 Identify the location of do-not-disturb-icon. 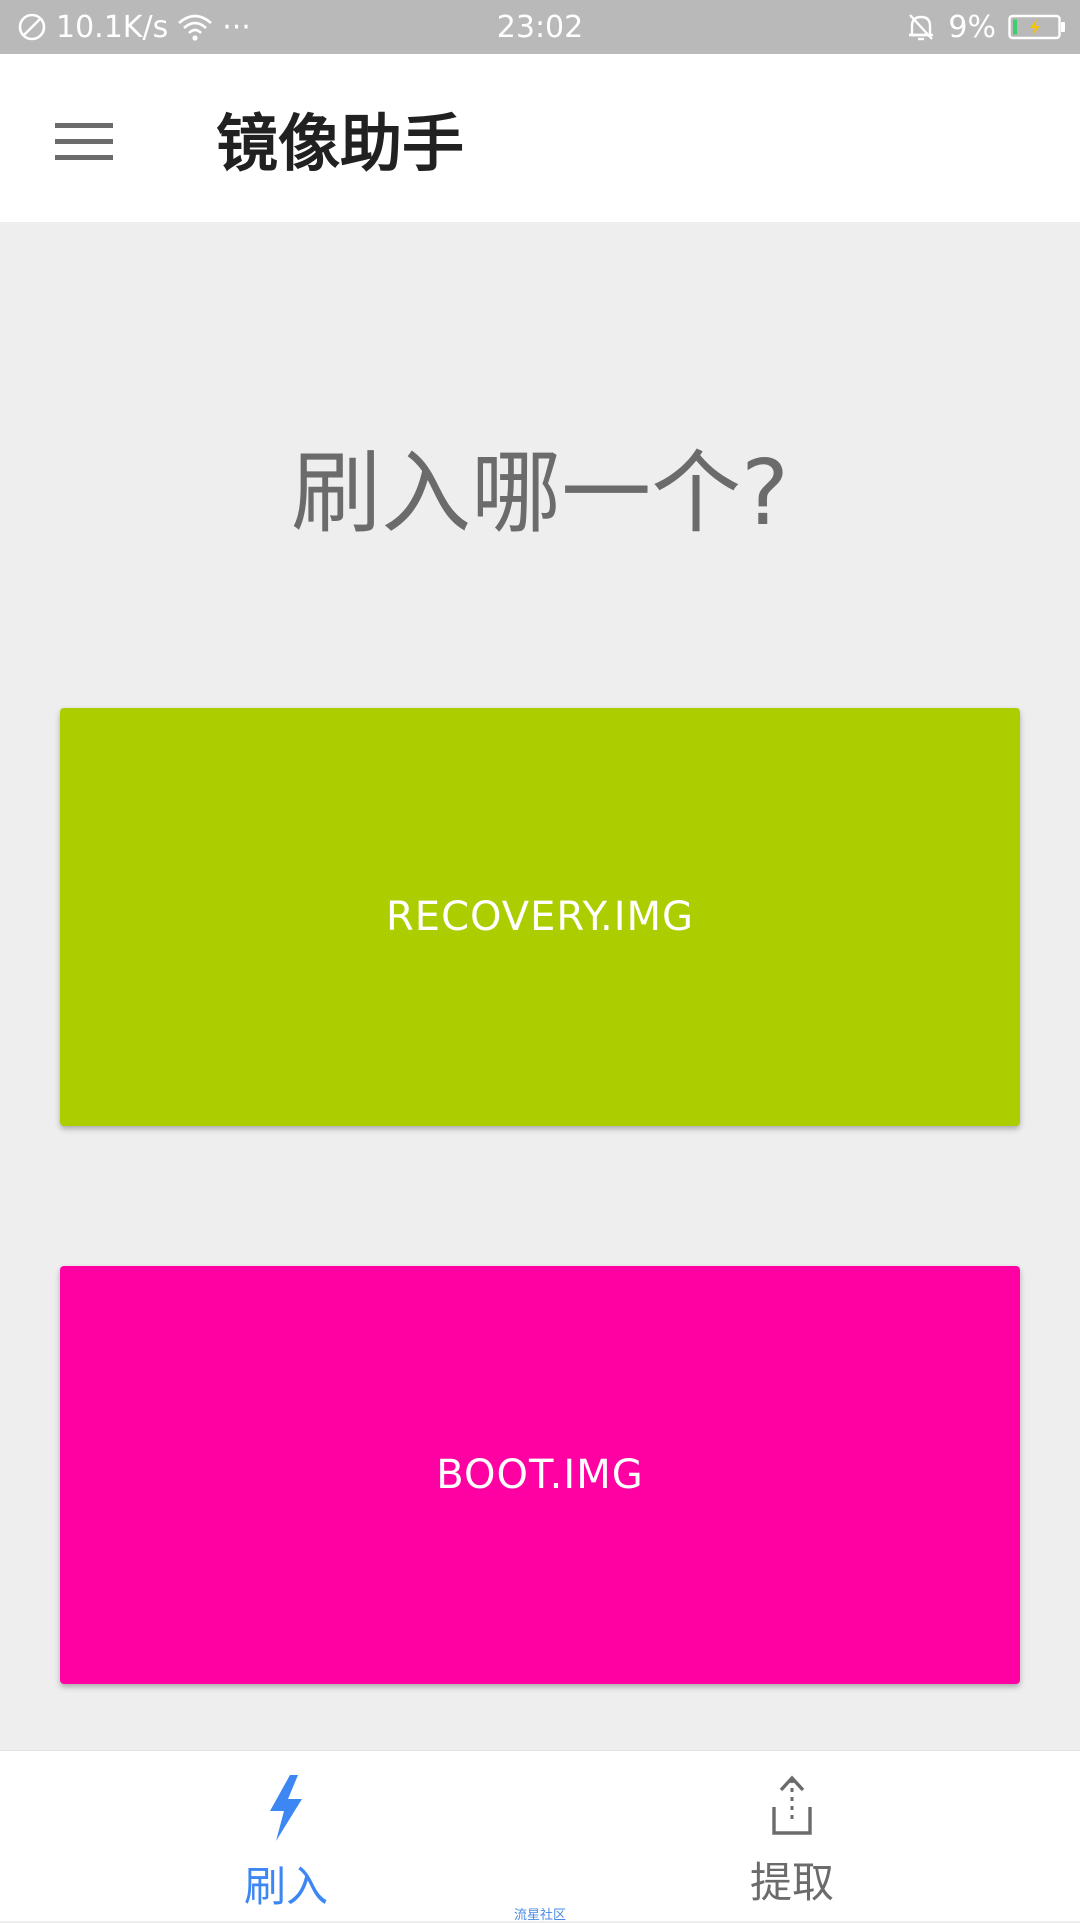
(32, 27).